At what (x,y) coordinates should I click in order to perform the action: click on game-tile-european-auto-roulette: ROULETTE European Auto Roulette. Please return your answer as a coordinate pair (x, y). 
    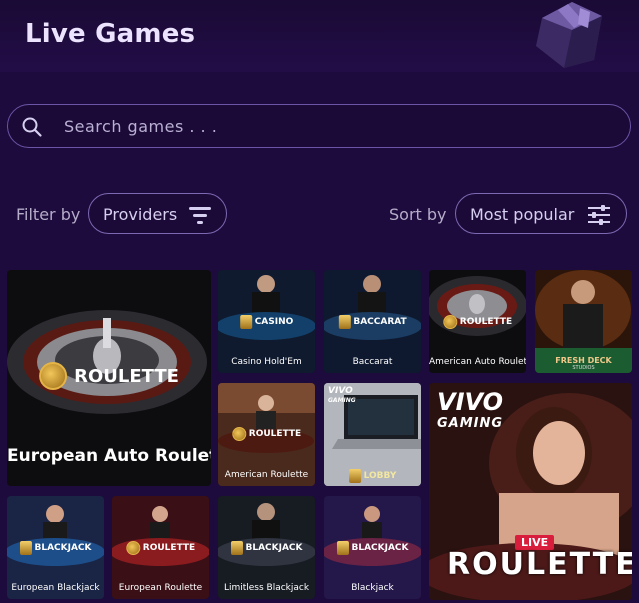
    Looking at the image, I should click on (109, 378).